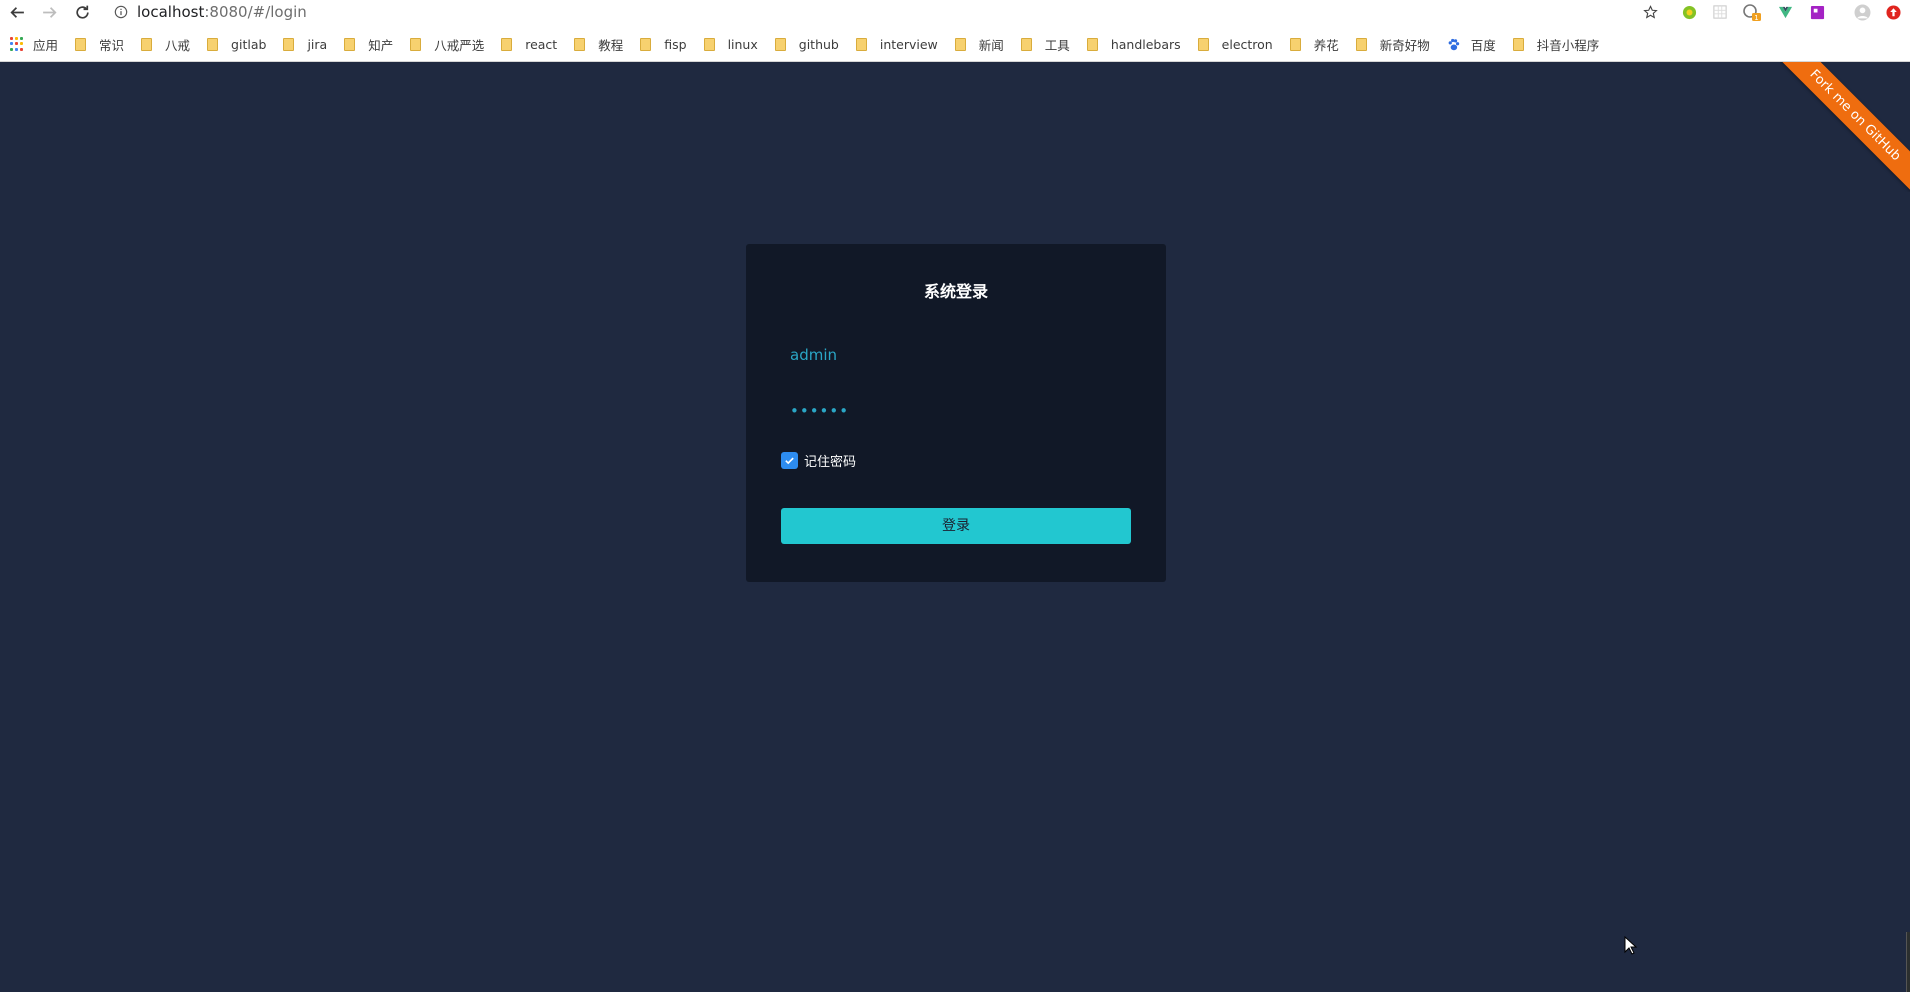 This screenshot has width=1910, height=992. Describe the element at coordinates (1817, 12) in the screenshot. I see `extension-purple-icon` at that location.